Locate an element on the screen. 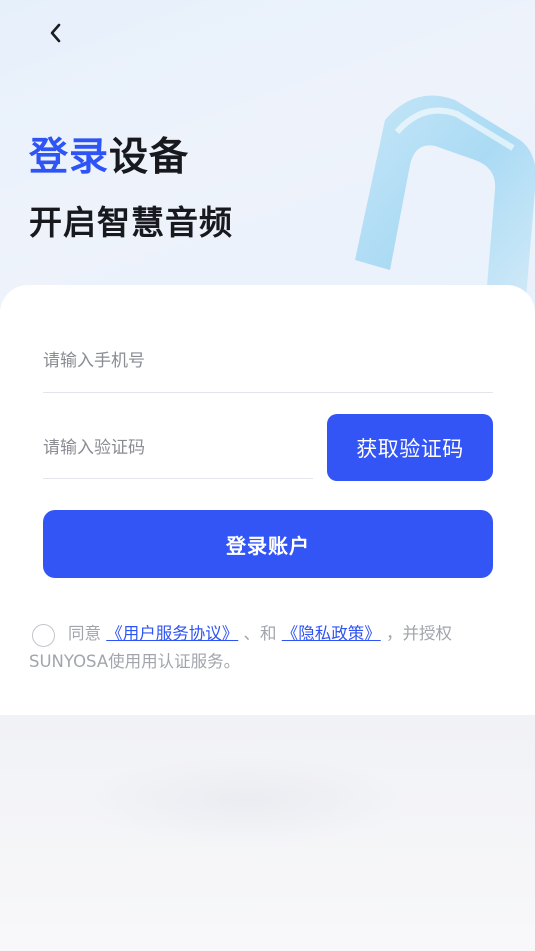 This screenshot has width=535, height=951. page-title-rest: 设备 is located at coordinates (149, 157).